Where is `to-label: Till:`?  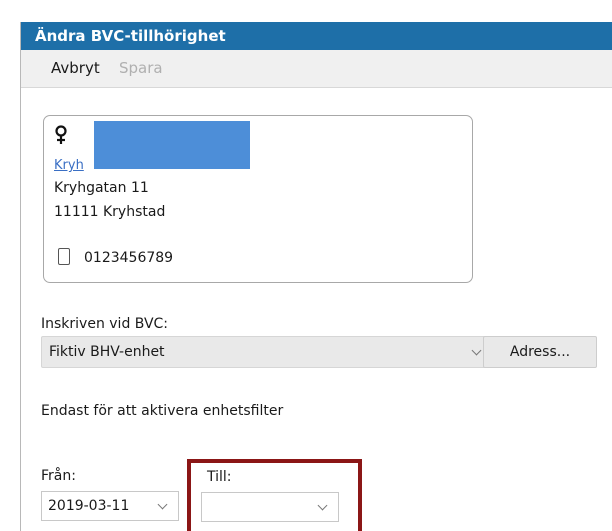 to-label: Till: is located at coordinates (219, 477).